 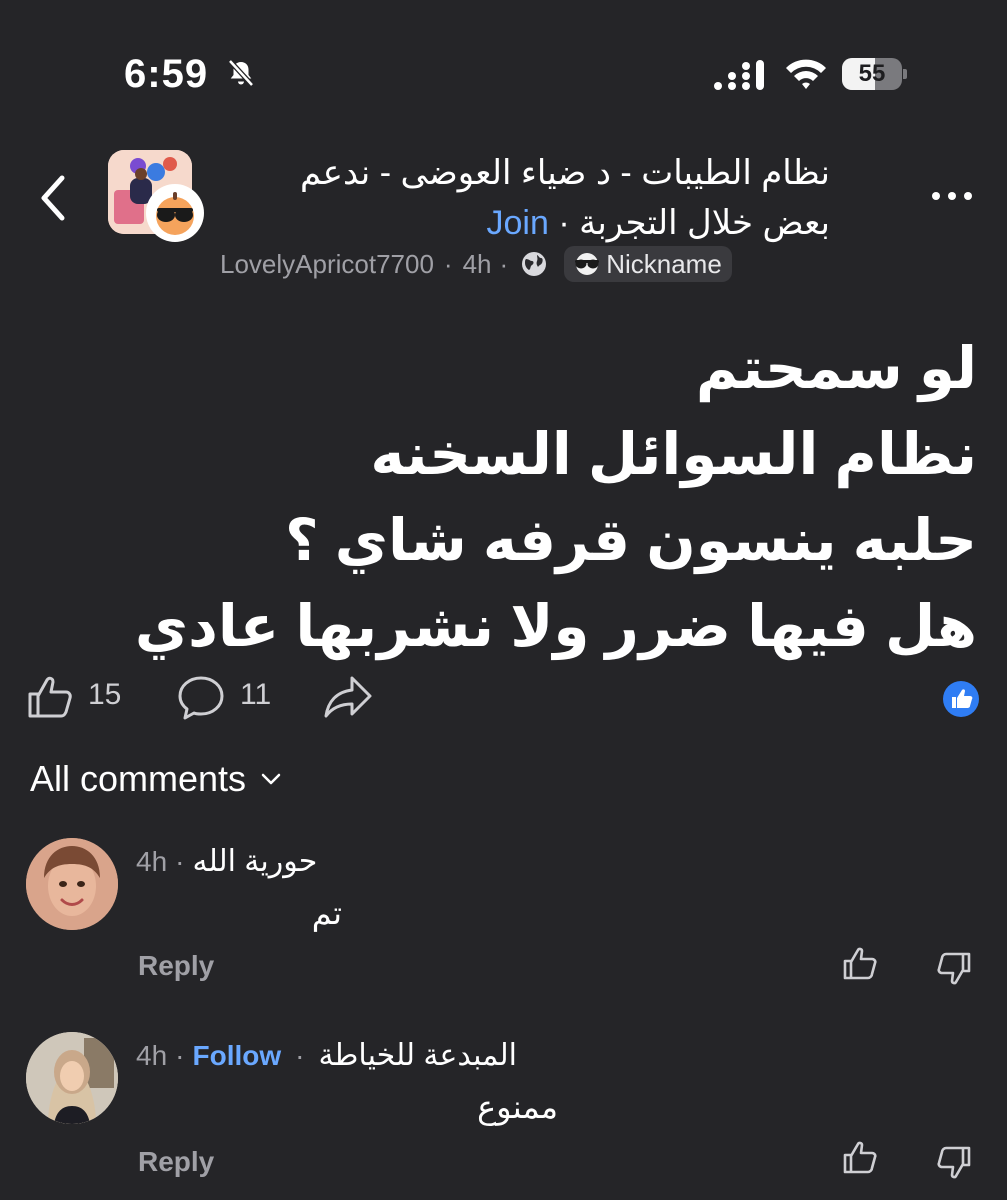 What do you see at coordinates (54, 198) in the screenshot?
I see `chevron-left-icon` at bounding box center [54, 198].